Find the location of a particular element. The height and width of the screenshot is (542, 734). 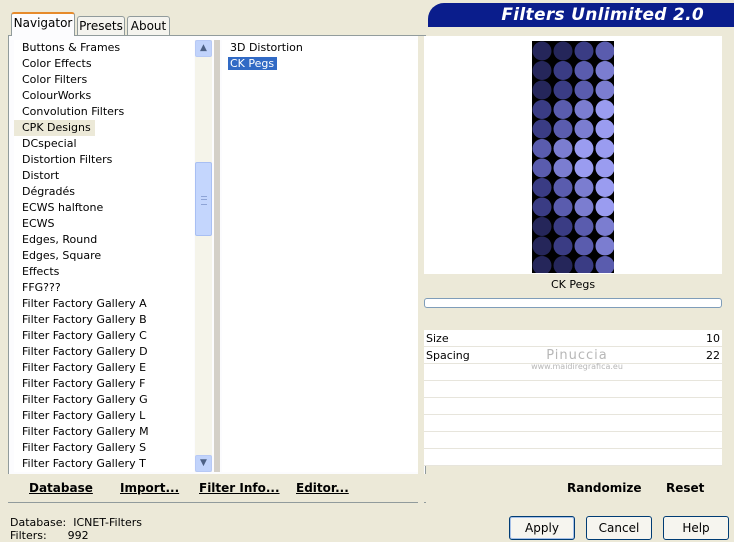

param-size: Size 10 is located at coordinates (573, 338).